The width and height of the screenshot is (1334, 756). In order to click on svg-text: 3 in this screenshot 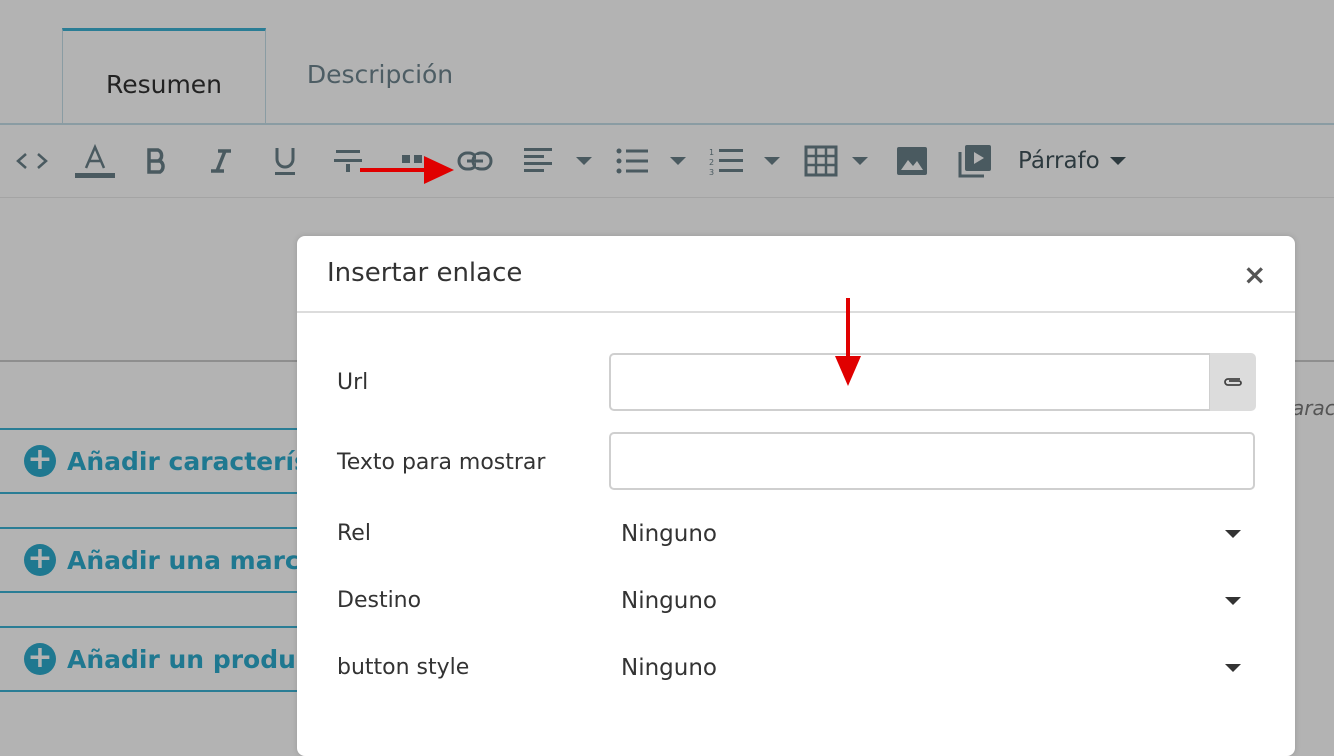, I will do `click(711, 172)`.